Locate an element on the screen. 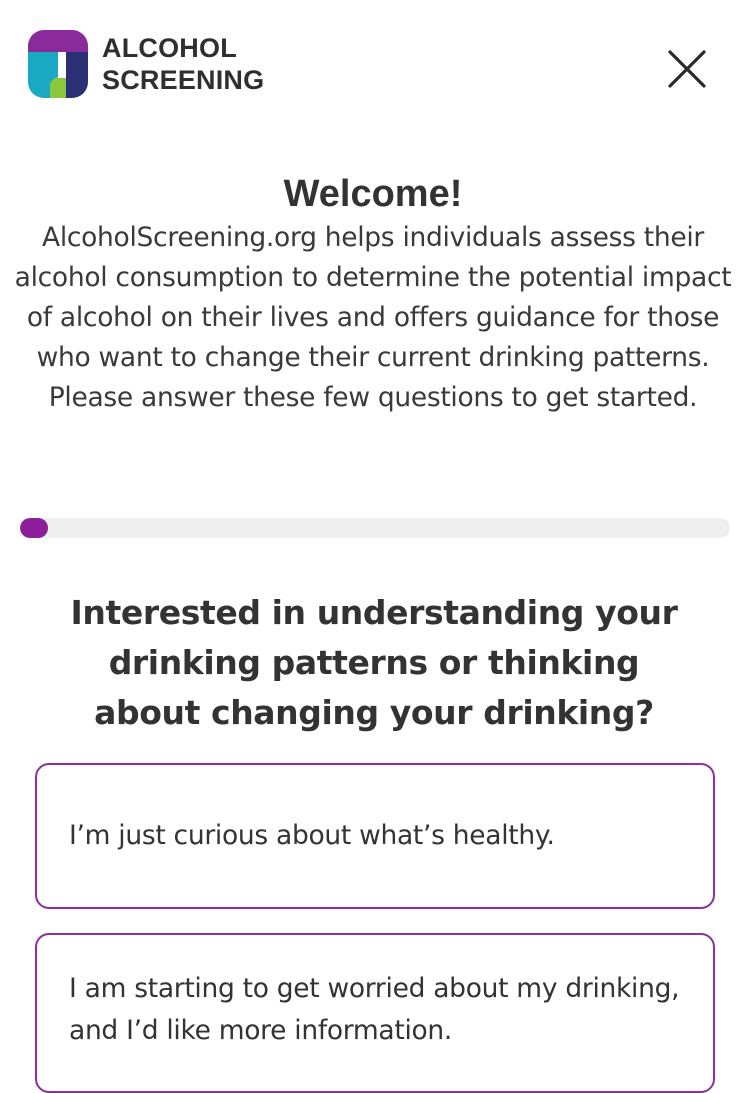  logo-link: ALCOHOL SCREENING is located at coordinates (146, 64).